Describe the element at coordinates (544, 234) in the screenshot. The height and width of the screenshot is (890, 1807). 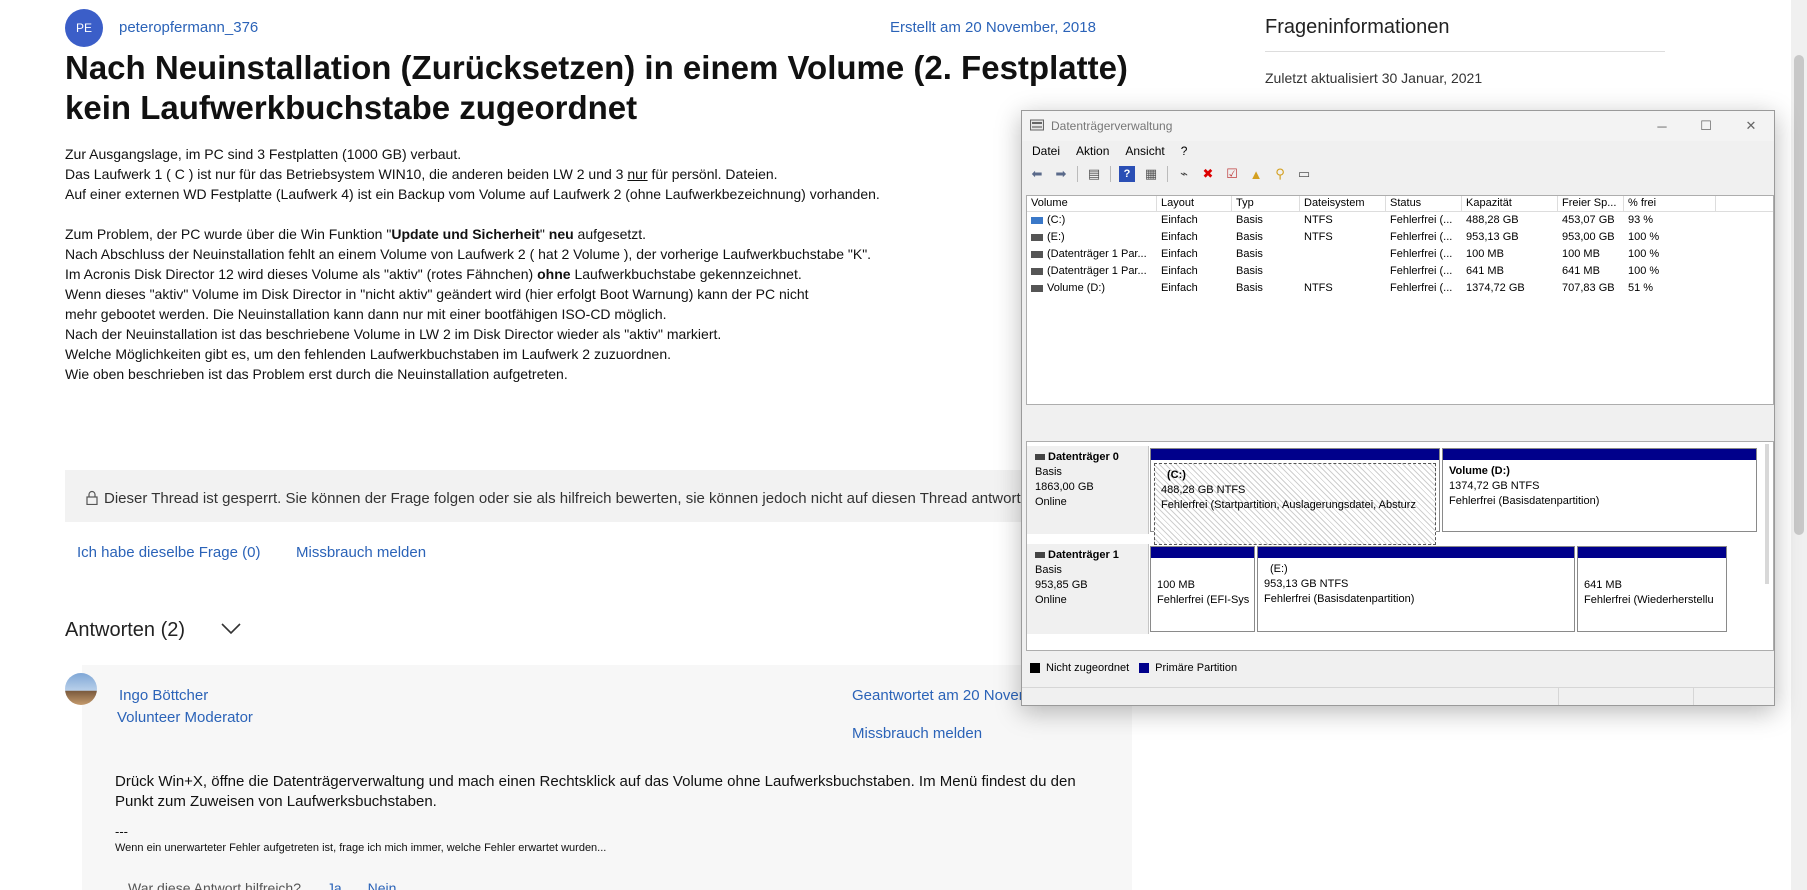
I see `text-segment: "` at that location.